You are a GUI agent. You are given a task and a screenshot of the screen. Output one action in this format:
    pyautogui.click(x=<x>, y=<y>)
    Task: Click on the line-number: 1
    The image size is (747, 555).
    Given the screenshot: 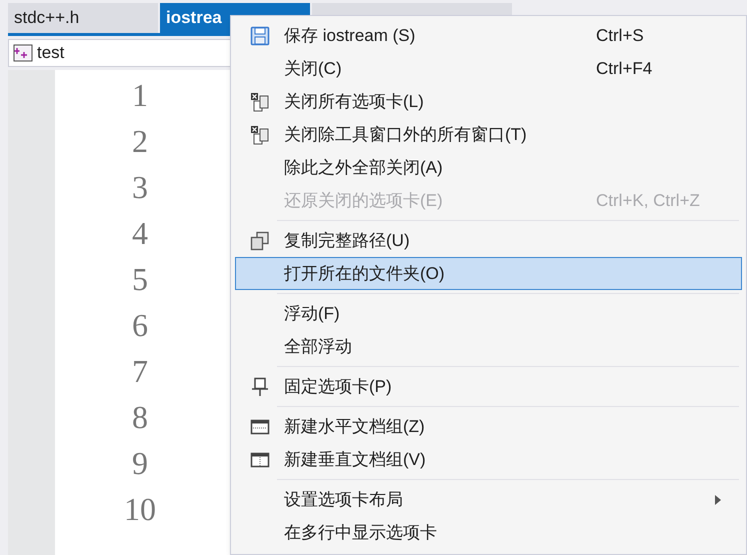 What is the action you would take?
    pyautogui.click(x=140, y=95)
    